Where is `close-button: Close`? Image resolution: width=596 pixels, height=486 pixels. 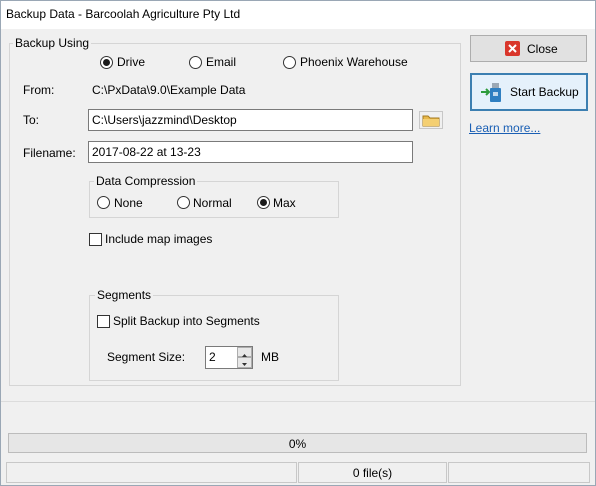 close-button: Close is located at coordinates (528, 48).